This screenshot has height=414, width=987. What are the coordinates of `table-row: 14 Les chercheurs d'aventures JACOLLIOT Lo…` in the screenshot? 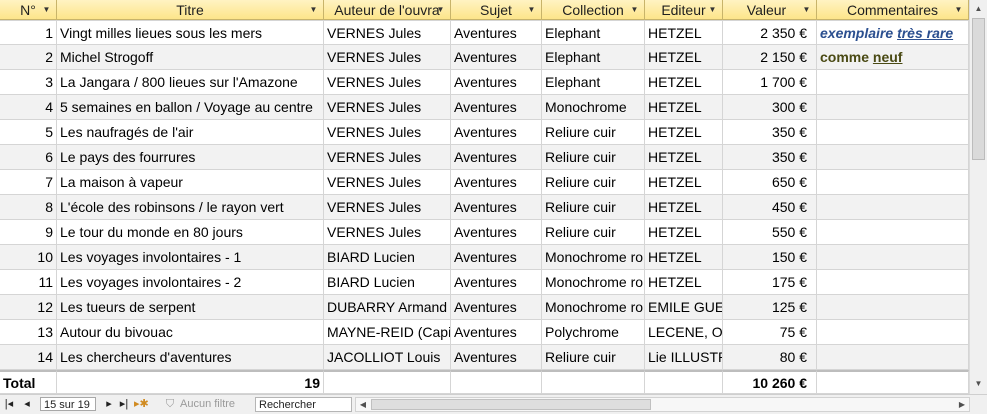 It's located at (484, 357).